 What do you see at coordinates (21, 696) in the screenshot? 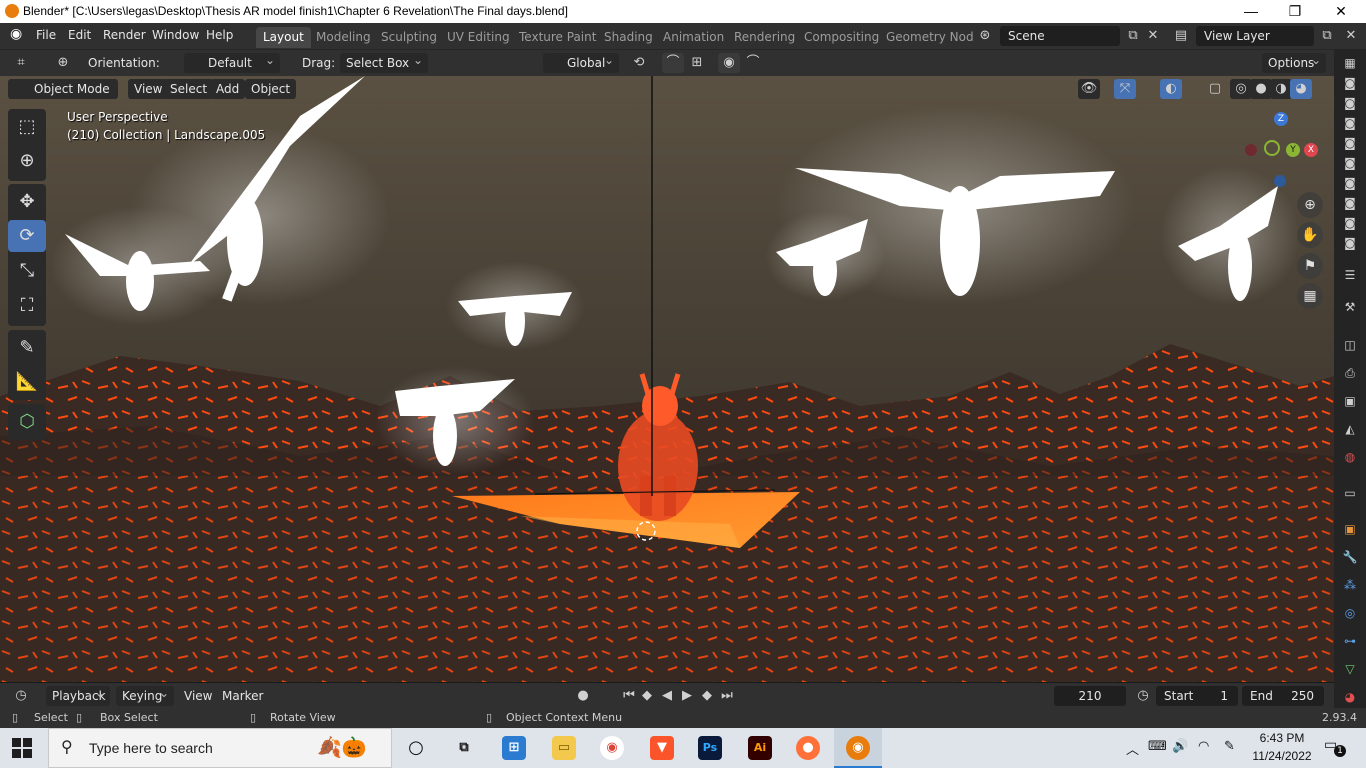
I see `timeline-editor-type-icon: ◷` at bounding box center [21, 696].